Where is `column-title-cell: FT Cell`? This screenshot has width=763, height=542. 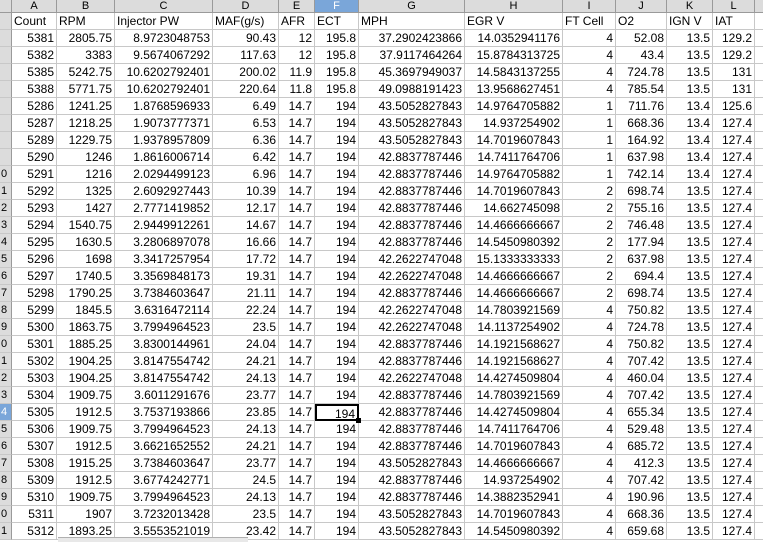 column-title-cell: FT Cell is located at coordinates (589, 21).